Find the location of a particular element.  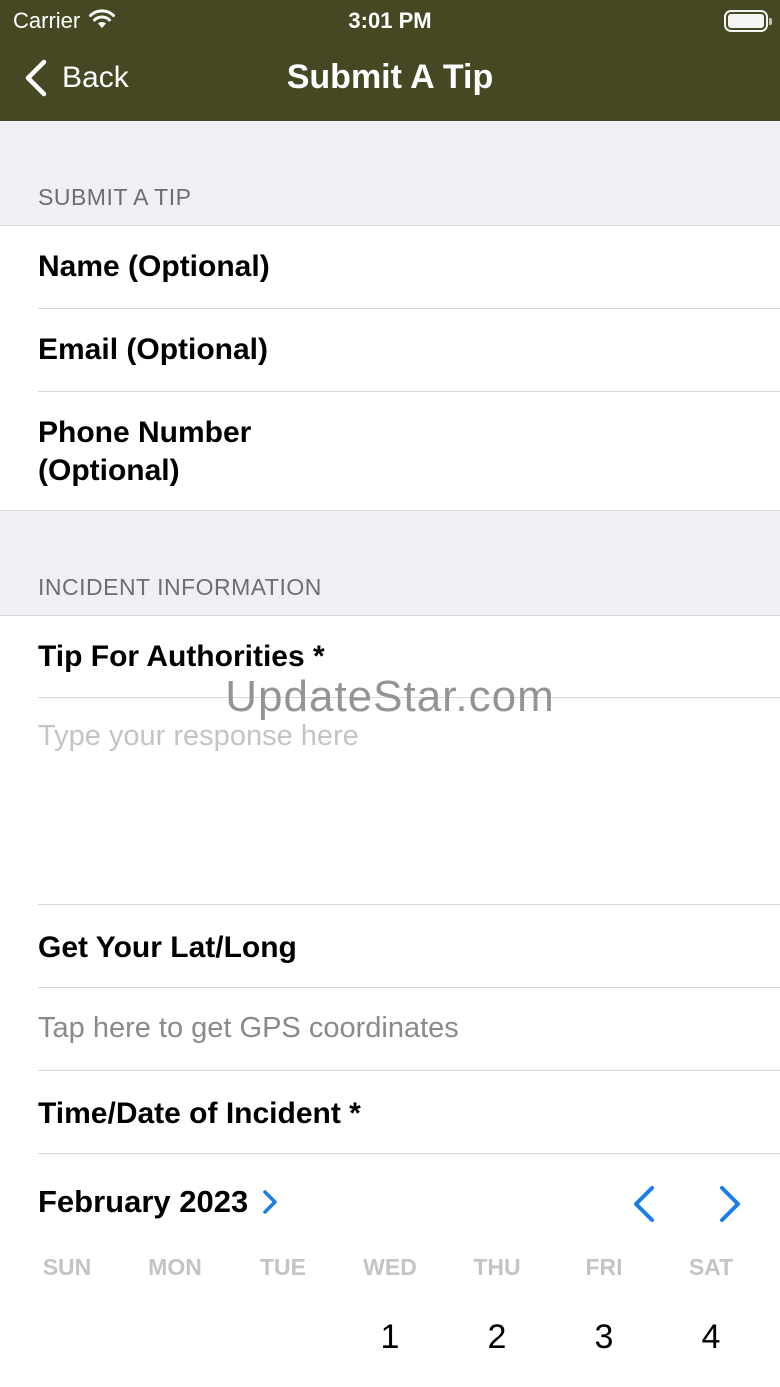

battery-icon is located at coordinates (748, 21).